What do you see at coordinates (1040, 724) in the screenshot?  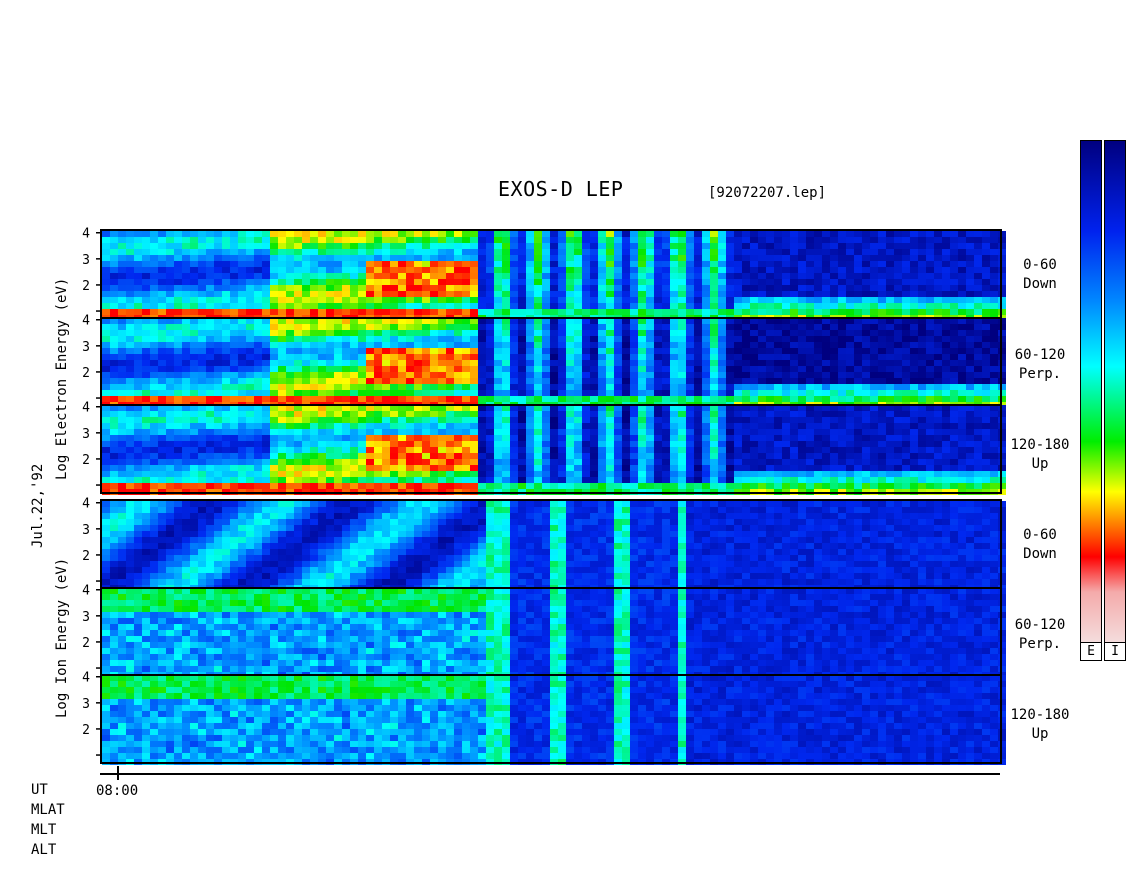 I see `pitch-label-i-up: 120-180 Up` at bounding box center [1040, 724].